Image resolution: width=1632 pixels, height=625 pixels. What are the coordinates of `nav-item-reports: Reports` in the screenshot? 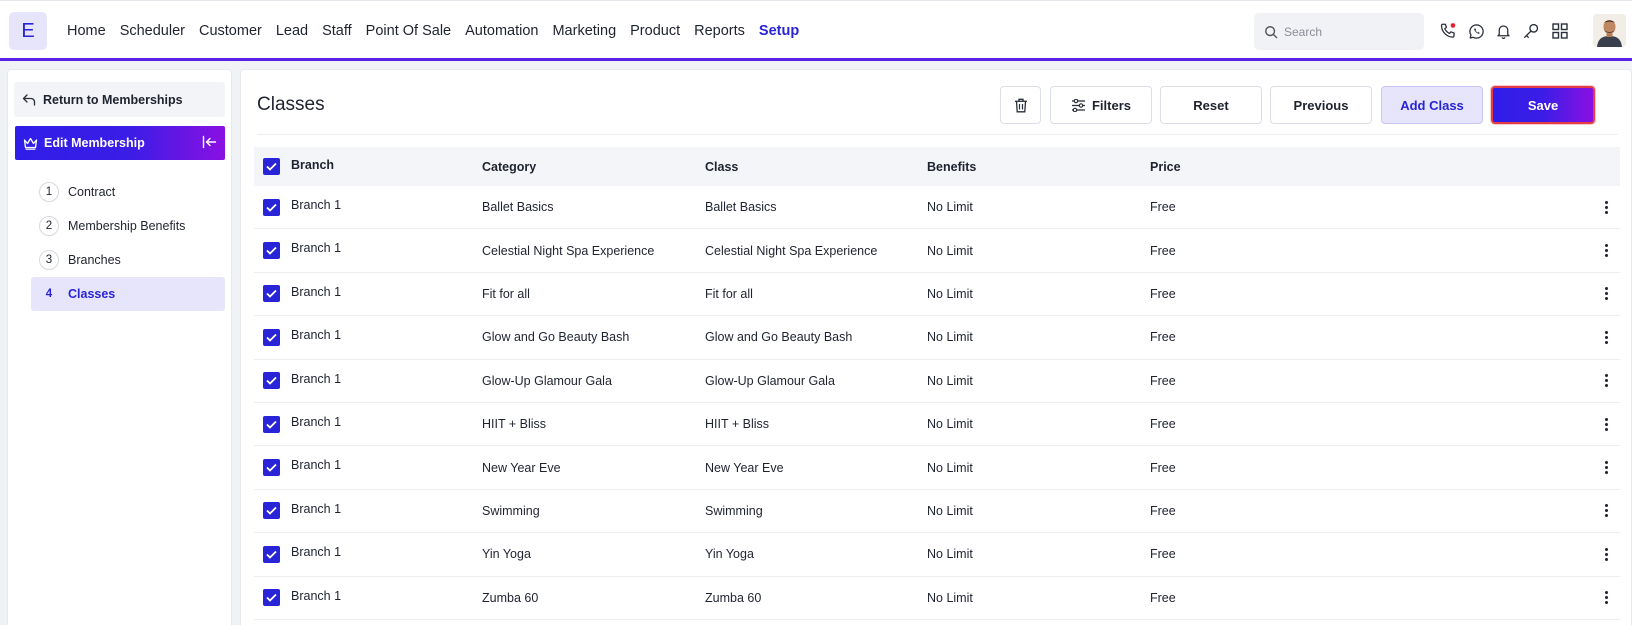 It's located at (719, 31).